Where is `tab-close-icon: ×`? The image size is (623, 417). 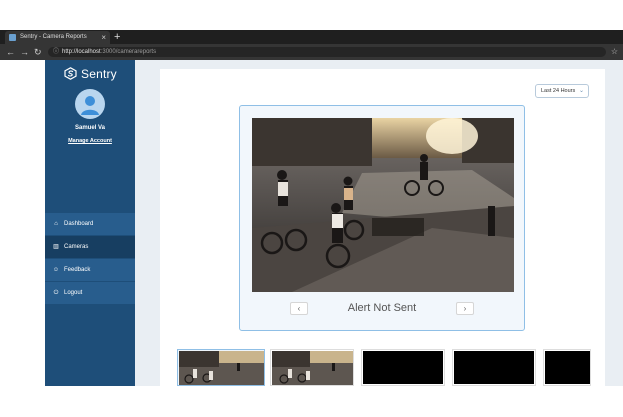 tab-close-icon: × is located at coordinates (103, 37).